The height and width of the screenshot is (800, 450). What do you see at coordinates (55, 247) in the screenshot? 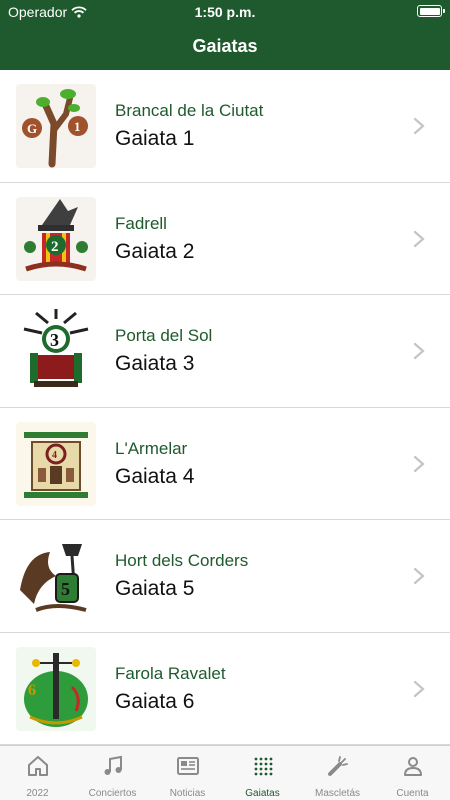
I see `svg-text: 2` at bounding box center [55, 247].